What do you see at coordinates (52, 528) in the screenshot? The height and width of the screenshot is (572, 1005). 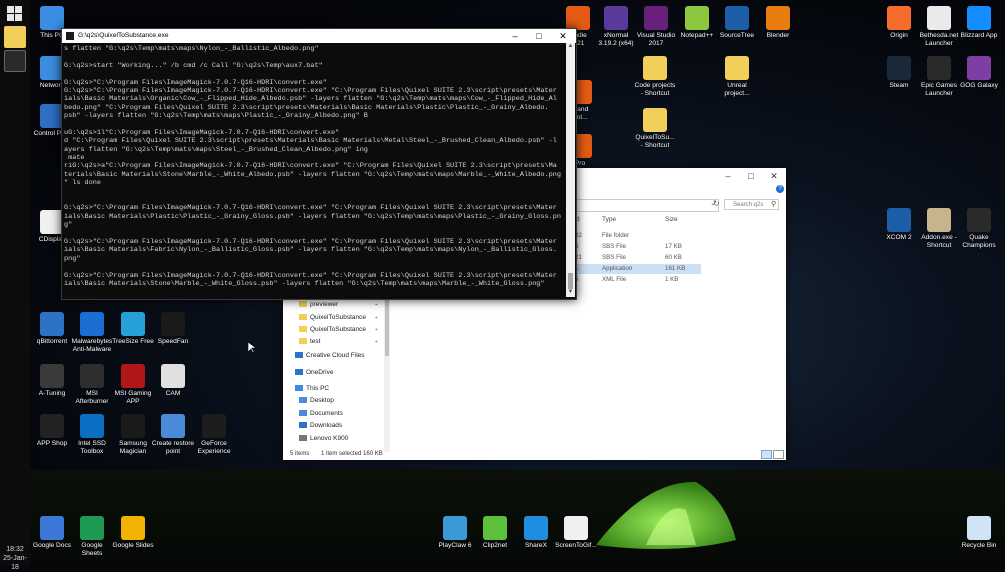 I see `google-docs-icon` at bounding box center [52, 528].